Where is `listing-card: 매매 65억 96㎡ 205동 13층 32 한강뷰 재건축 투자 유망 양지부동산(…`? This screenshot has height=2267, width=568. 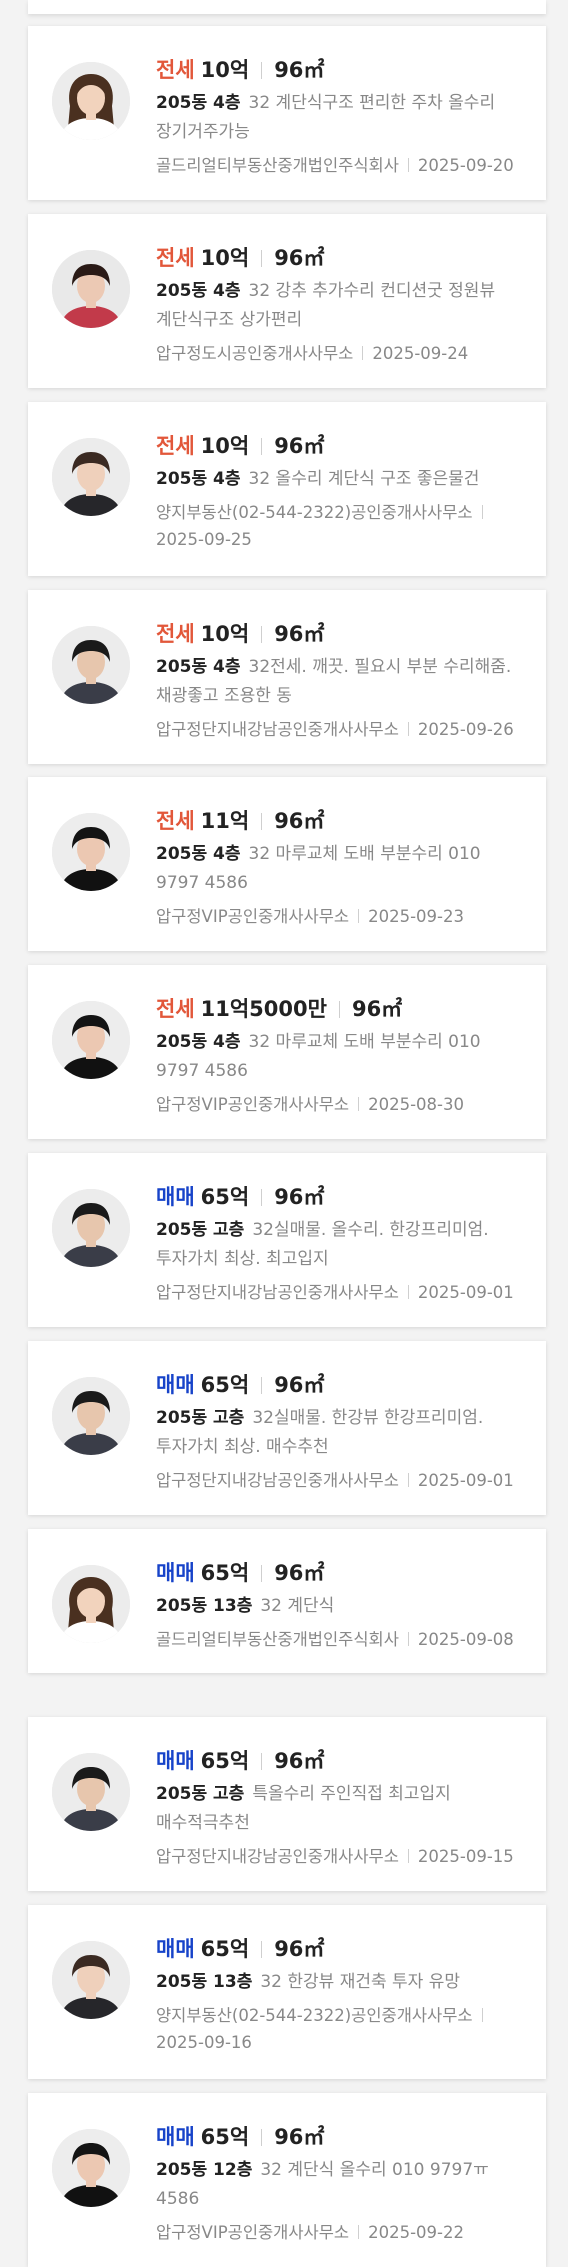 listing-card: 매매 65억 96㎡ 205동 13층 32 한강뷰 재건축 투자 유망 양지부동산(… is located at coordinates (287, 1992).